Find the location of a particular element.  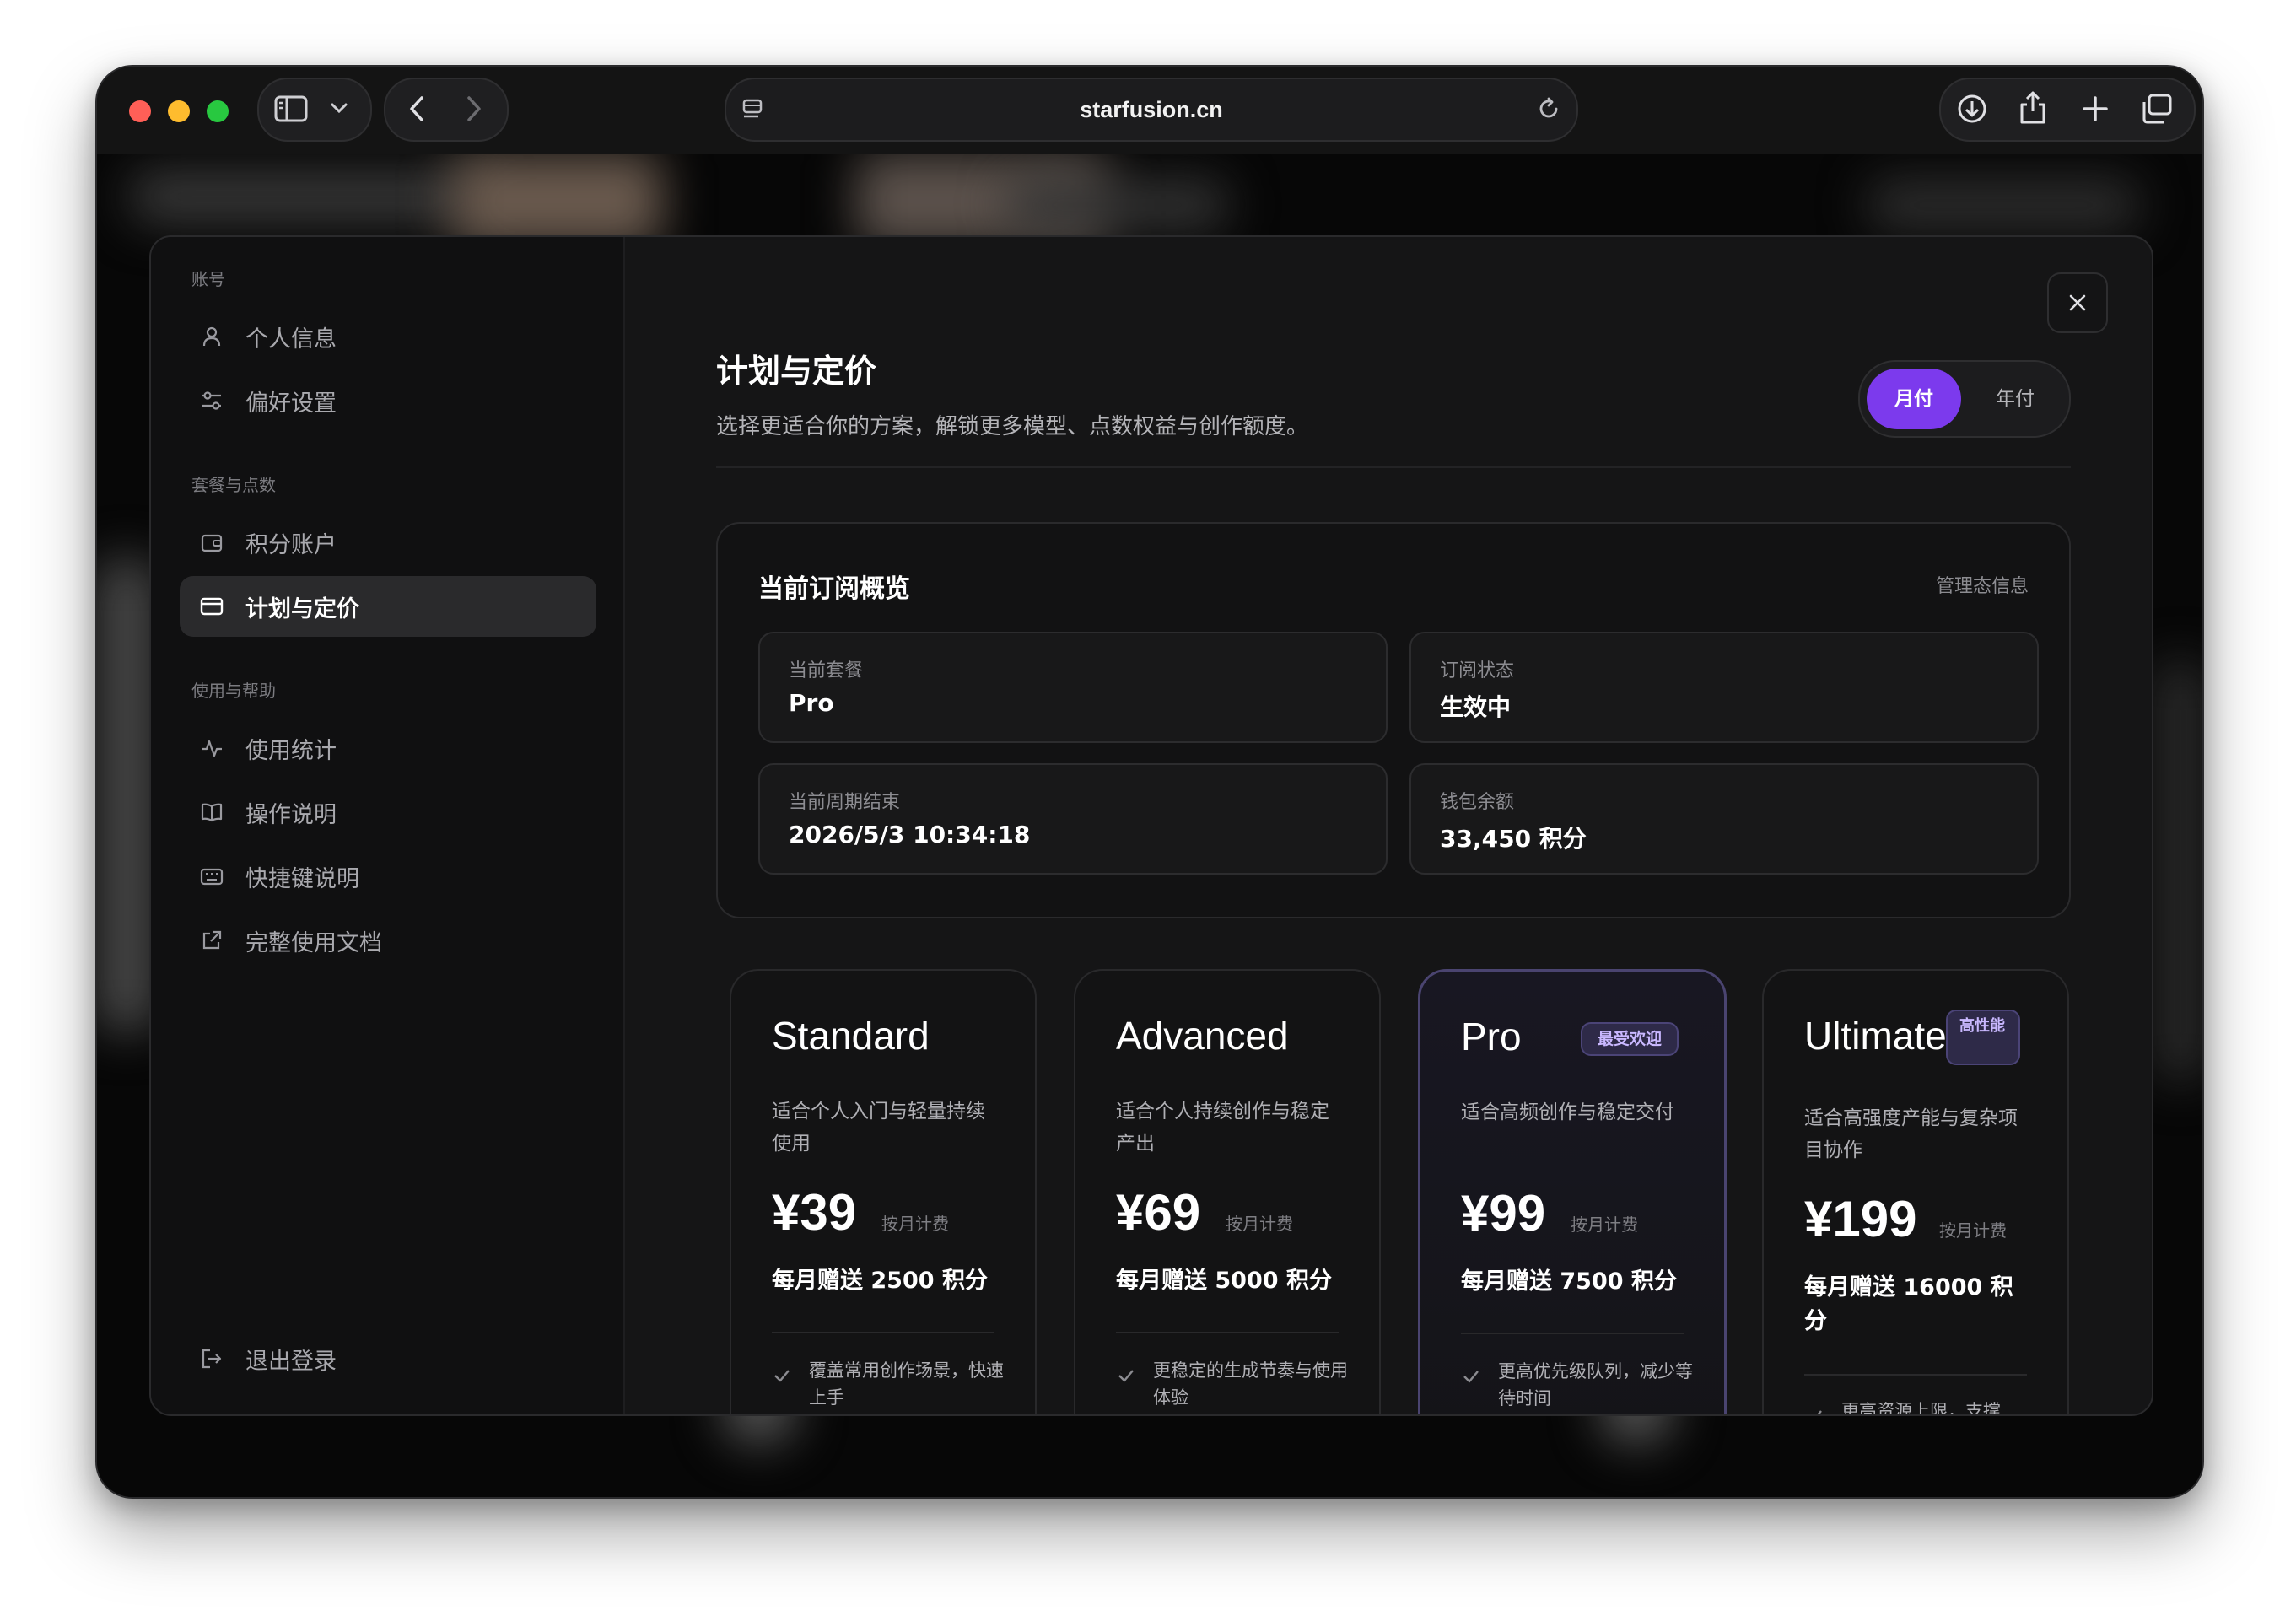

plan-credits: 每月赠送 7500 积分 is located at coordinates (1569, 1281).